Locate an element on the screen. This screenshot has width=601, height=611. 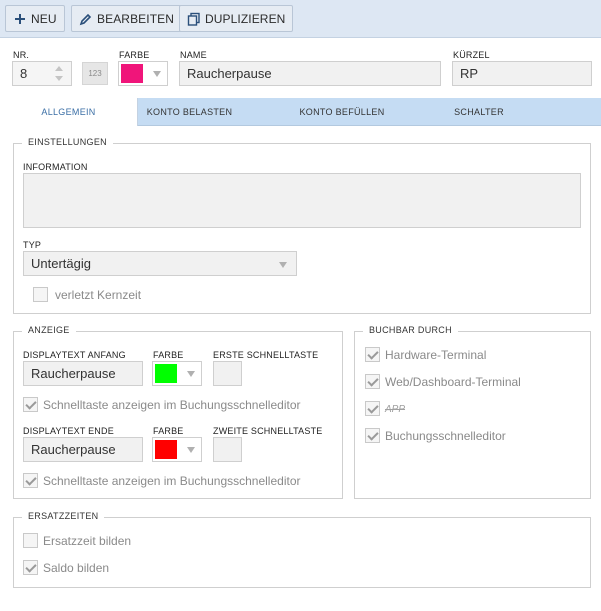
end-color-label: FARBE is located at coordinates (168, 431).